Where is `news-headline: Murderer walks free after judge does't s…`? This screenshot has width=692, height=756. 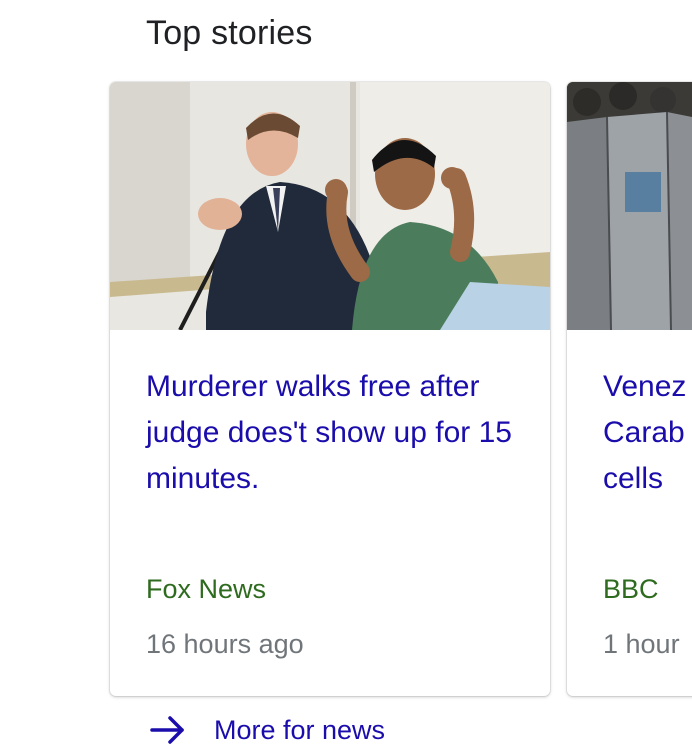 news-headline: Murderer walks free after judge does't s… is located at coordinates (336, 433).